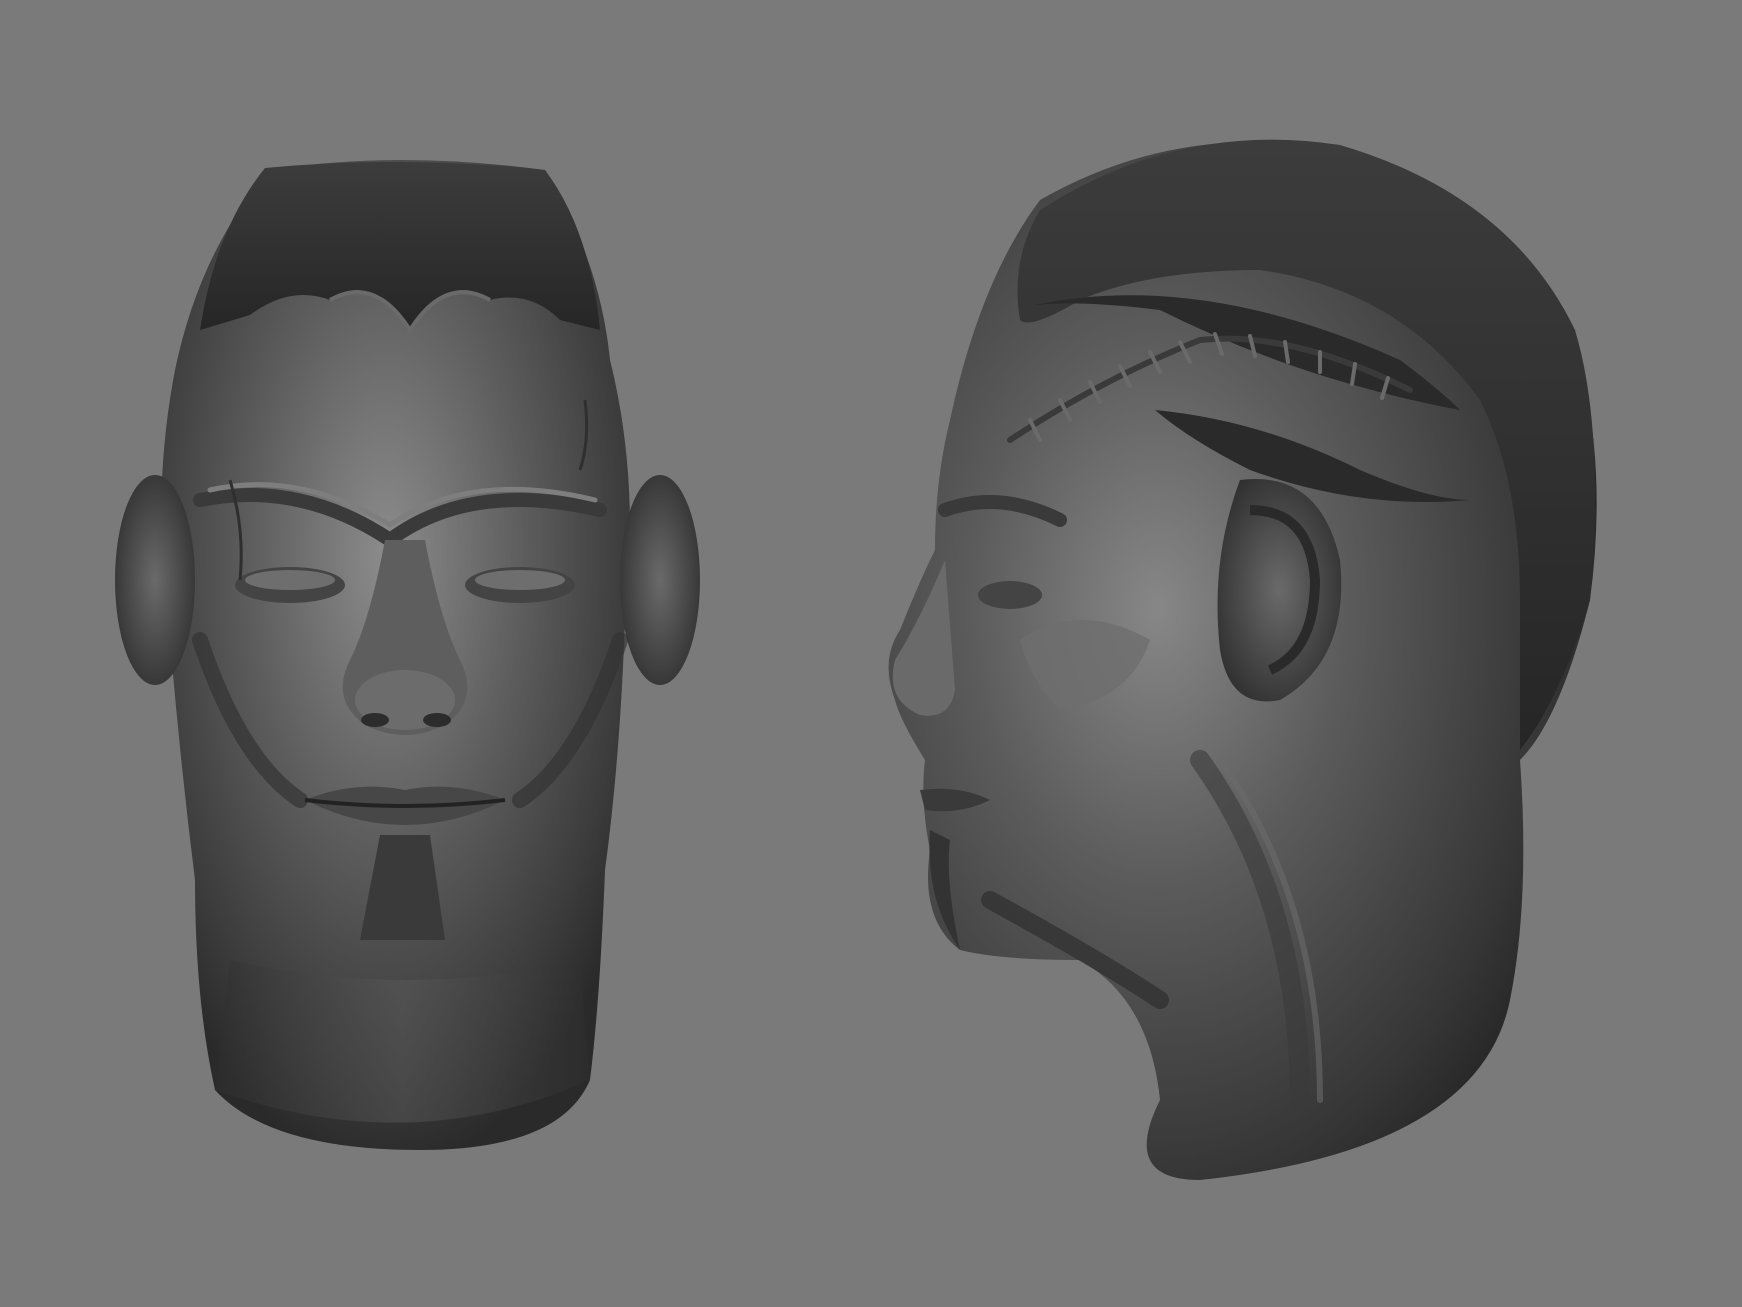  What do you see at coordinates (1010, 595) in the screenshot?
I see `side-eye` at bounding box center [1010, 595].